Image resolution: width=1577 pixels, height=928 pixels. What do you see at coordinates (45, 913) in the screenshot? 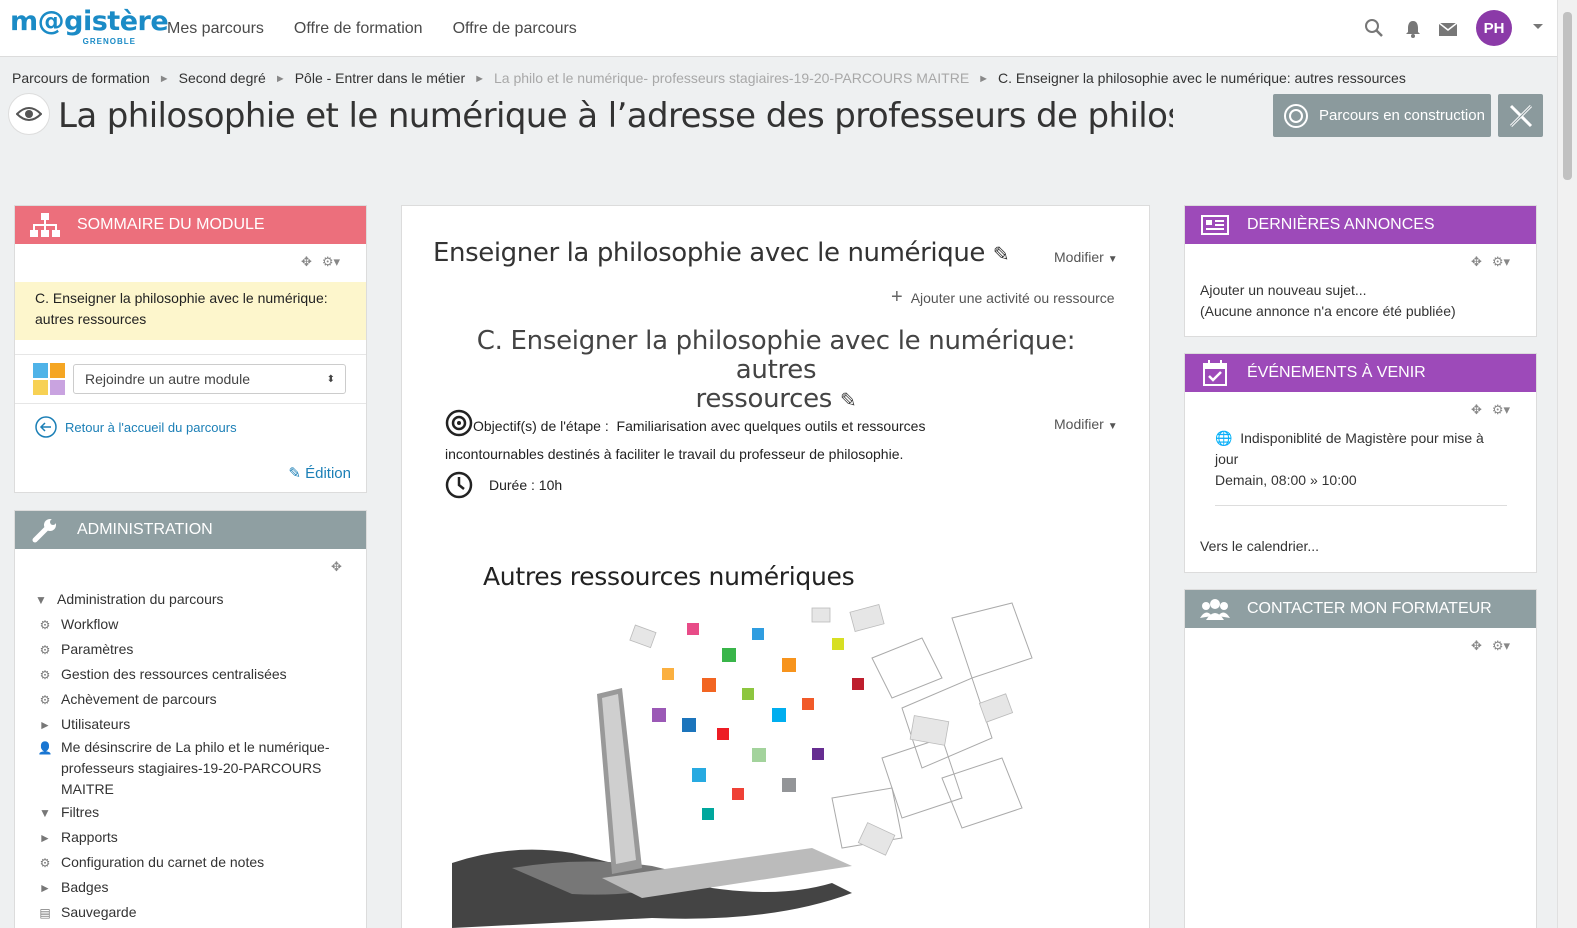
I see `file-icon: ▤` at bounding box center [45, 913].